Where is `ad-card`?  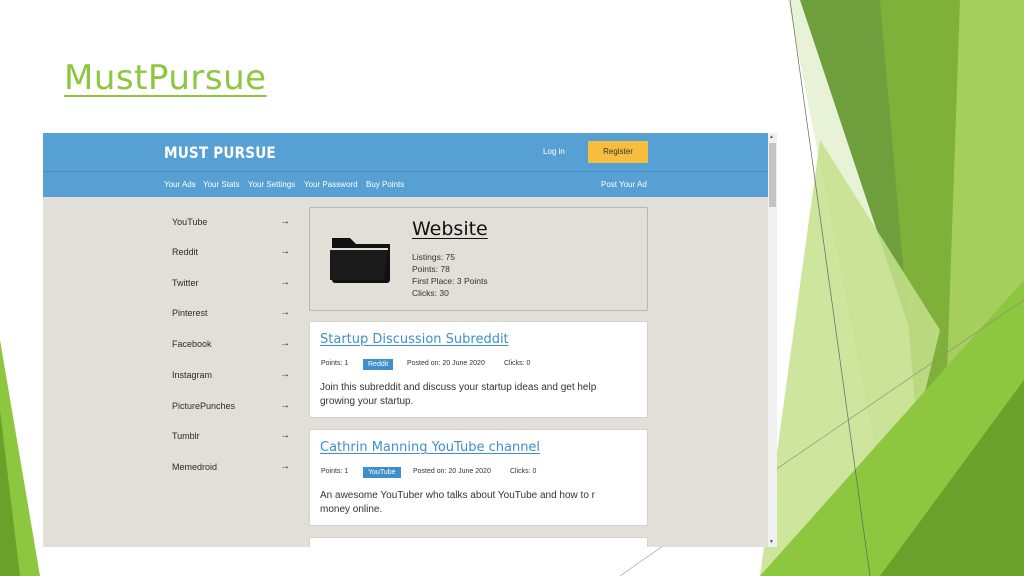
ad-card is located at coordinates (478, 542).